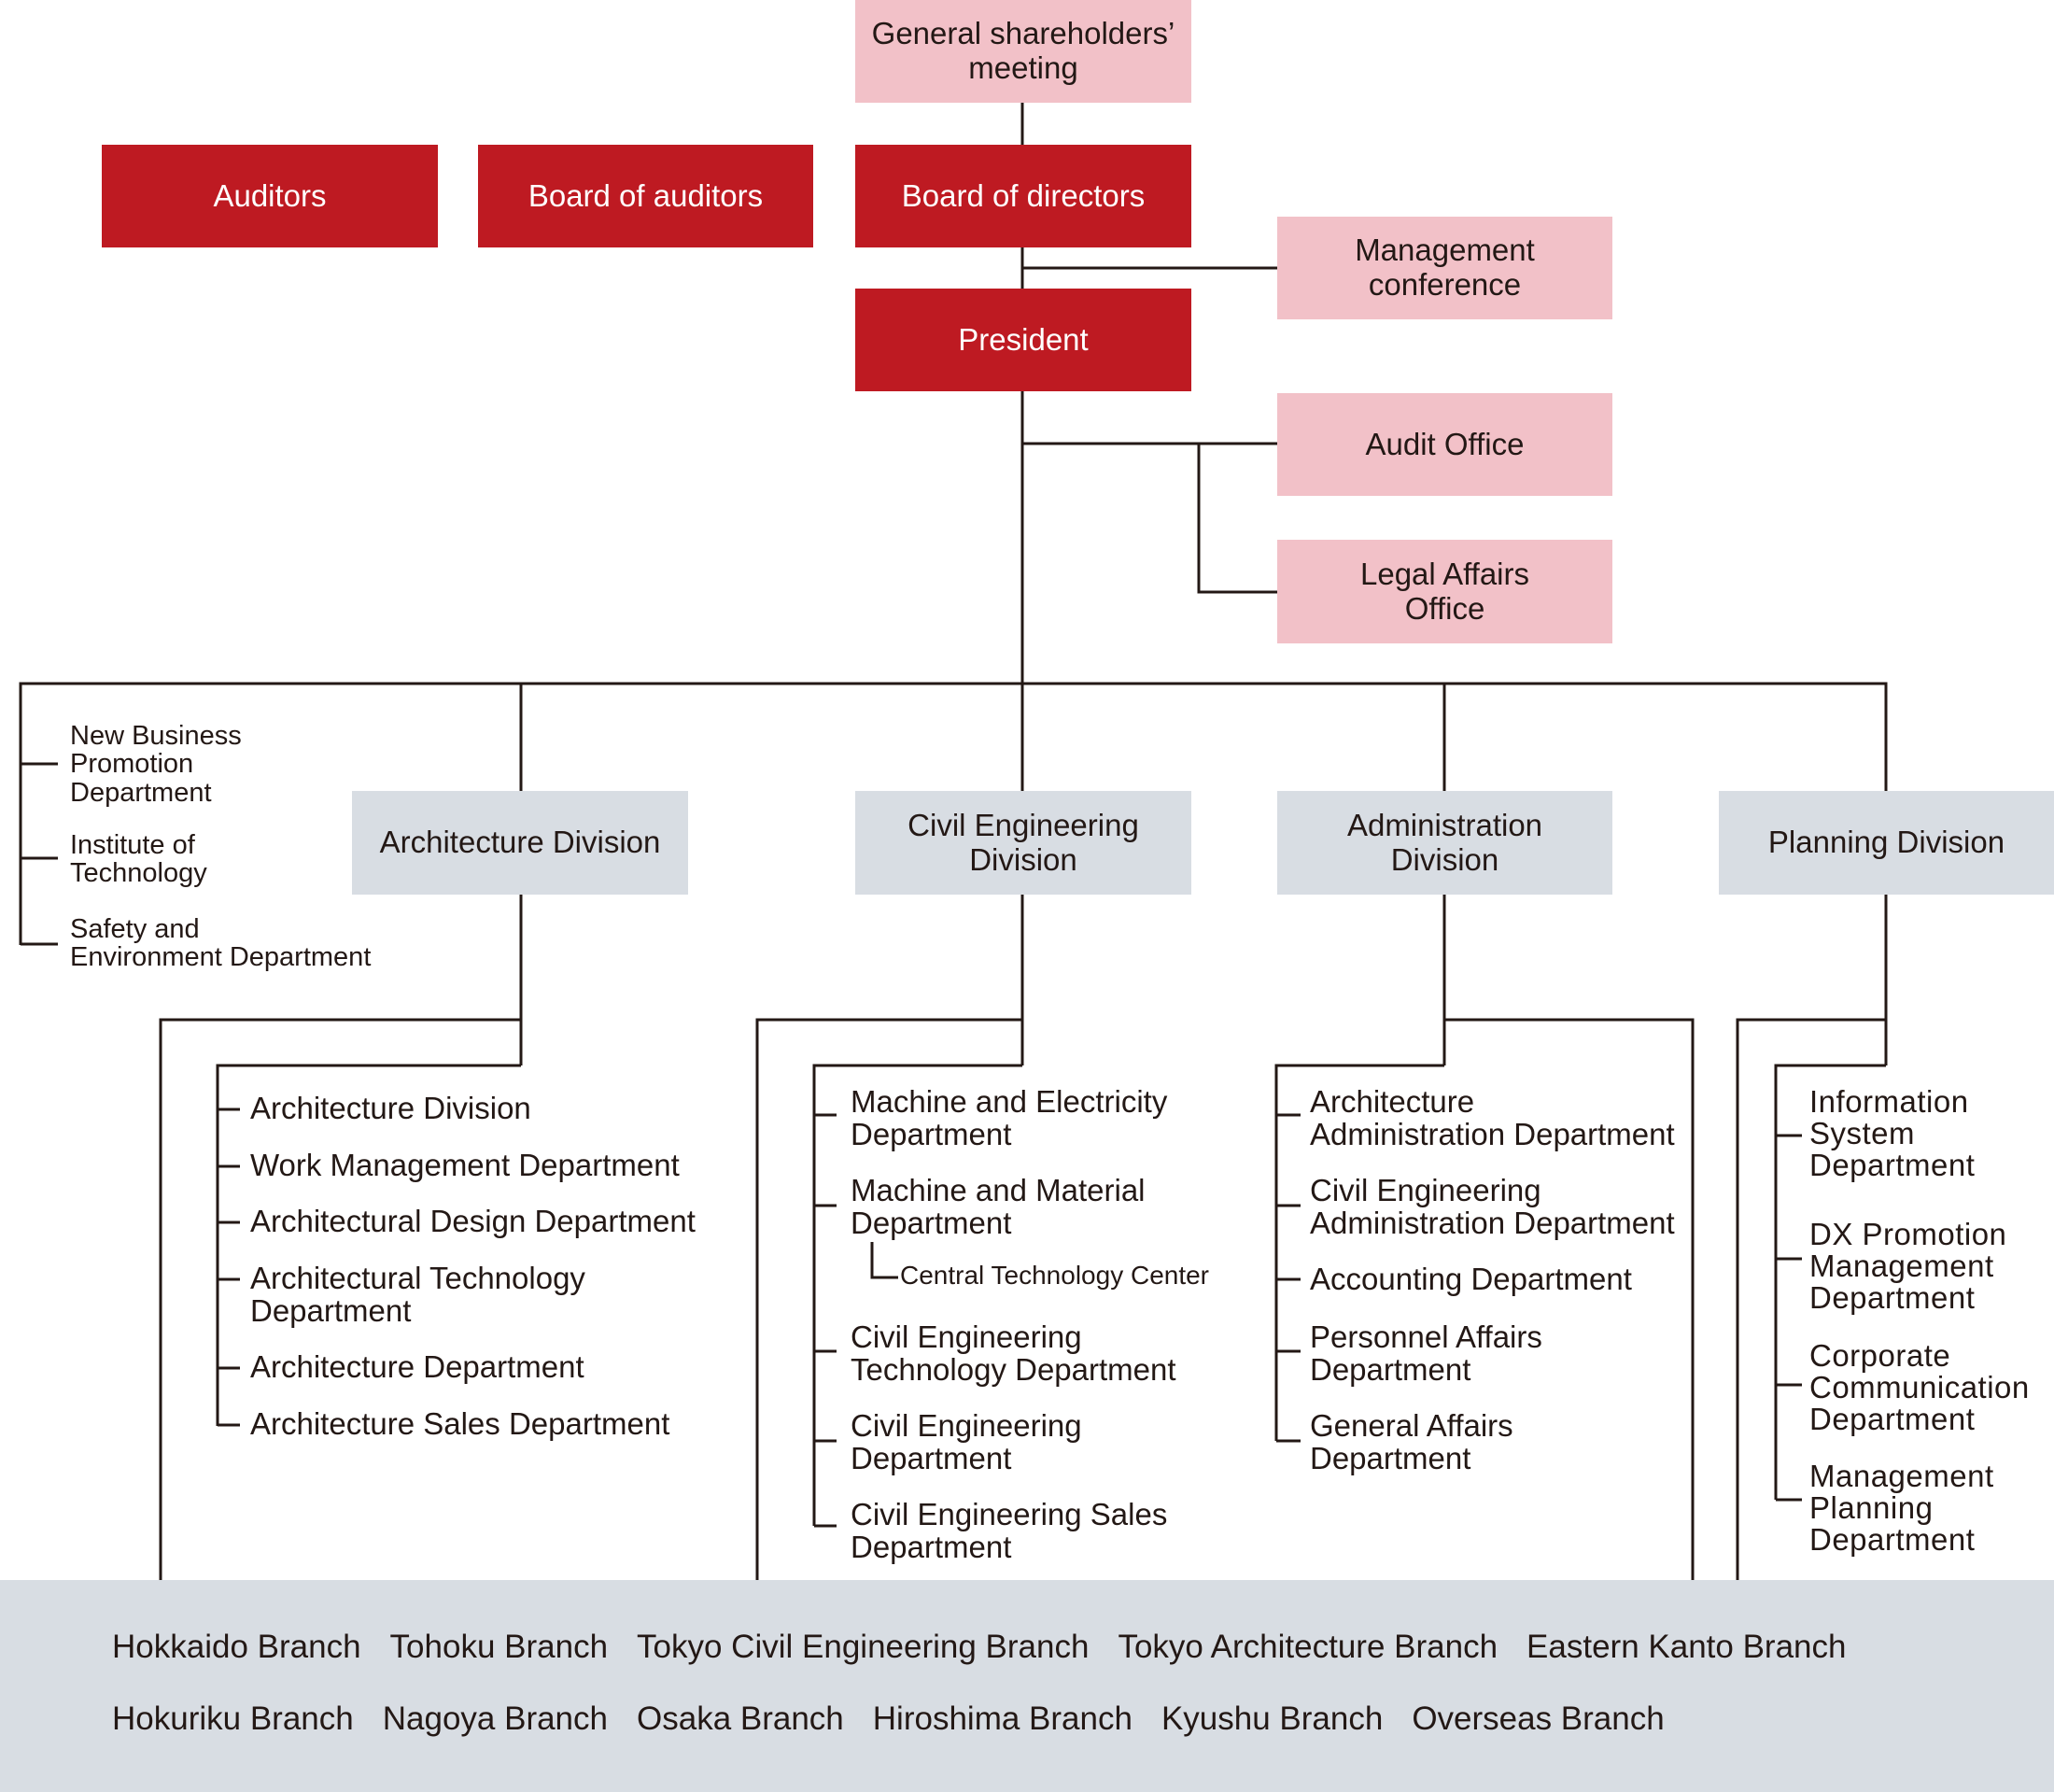 The width and height of the screenshot is (2054, 1792). What do you see at coordinates (1023, 843) in the screenshot?
I see `division-civil-engineering: Civil Engineering Division` at bounding box center [1023, 843].